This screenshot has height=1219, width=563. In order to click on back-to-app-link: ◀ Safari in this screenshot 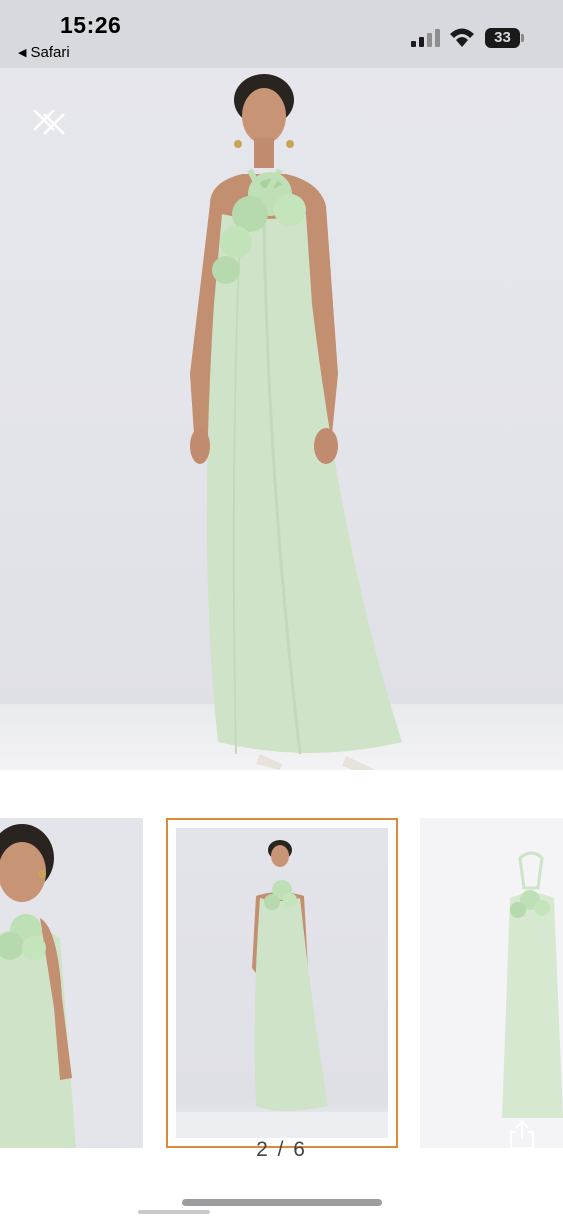, I will do `click(44, 52)`.